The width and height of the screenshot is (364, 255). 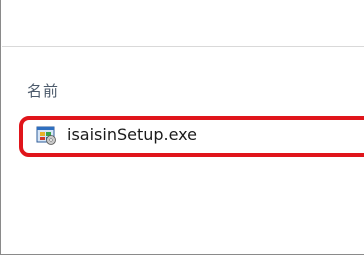 I want to click on column-header-name: 名前, so click(x=43, y=91).